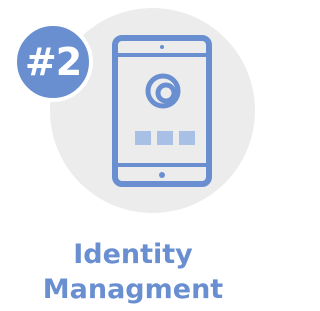  What do you see at coordinates (162, 175) in the screenshot?
I see `tablet-home-button` at bounding box center [162, 175].